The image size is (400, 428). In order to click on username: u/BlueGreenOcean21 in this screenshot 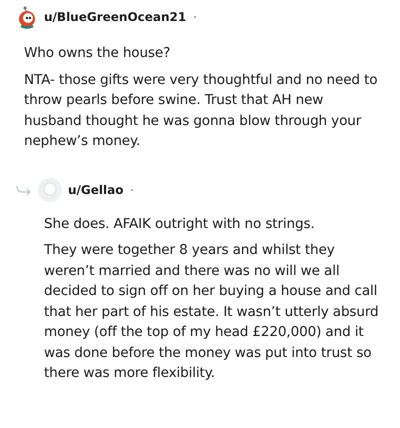, I will do `click(115, 17)`.